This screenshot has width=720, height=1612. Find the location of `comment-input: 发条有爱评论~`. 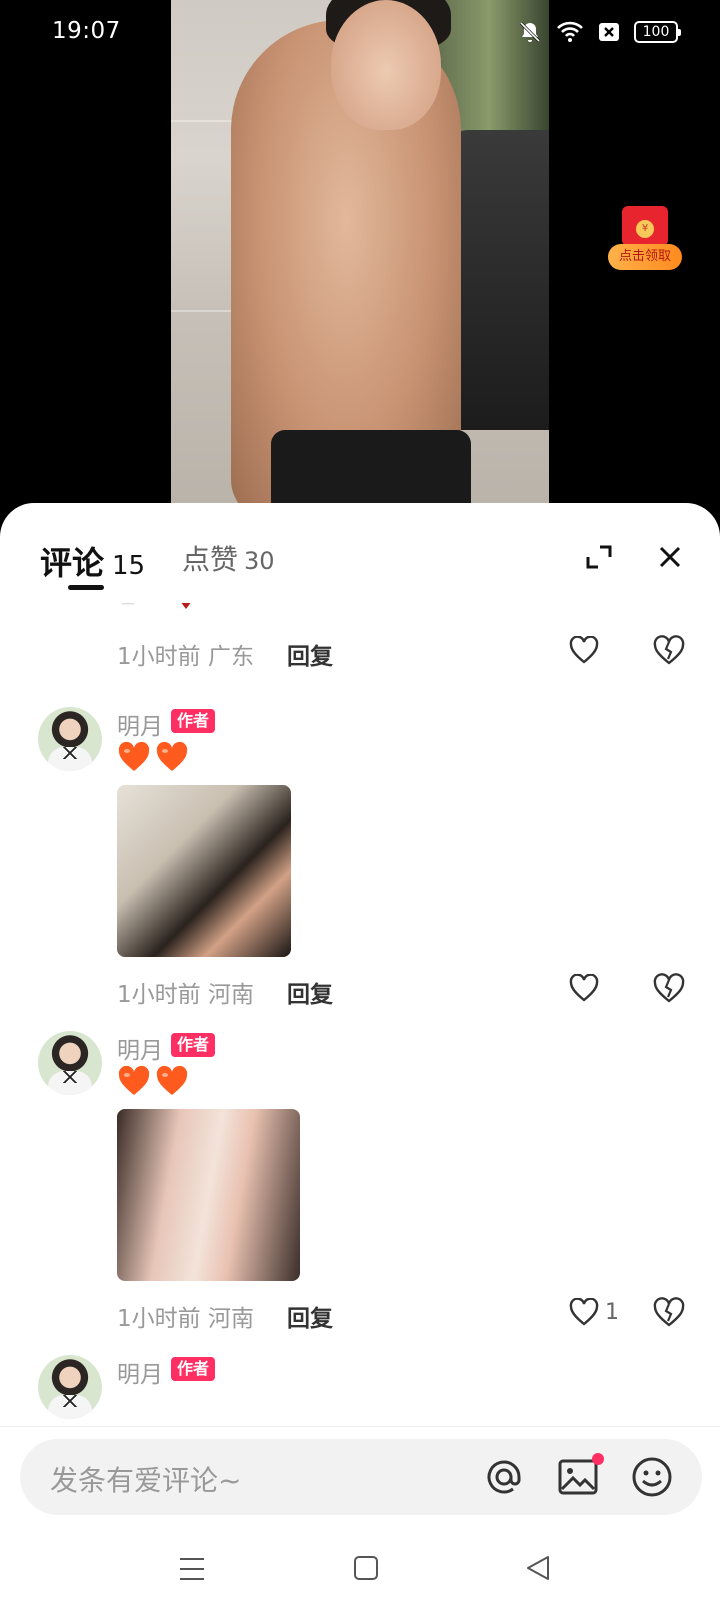

comment-input: 发条有爱评论~ is located at coordinates (361, 1477).